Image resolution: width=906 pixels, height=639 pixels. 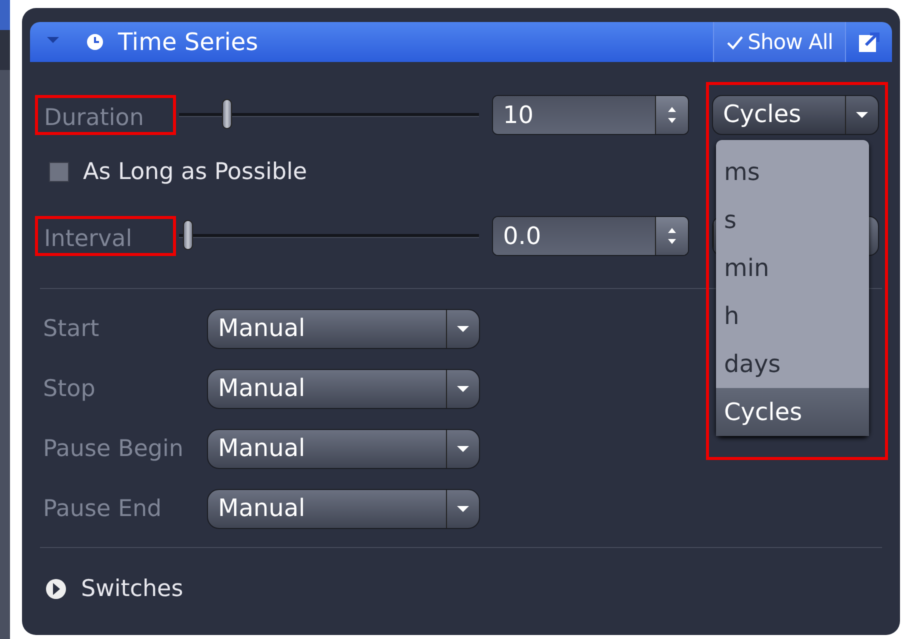 What do you see at coordinates (869, 42) in the screenshot?
I see `popout-icon` at bounding box center [869, 42].